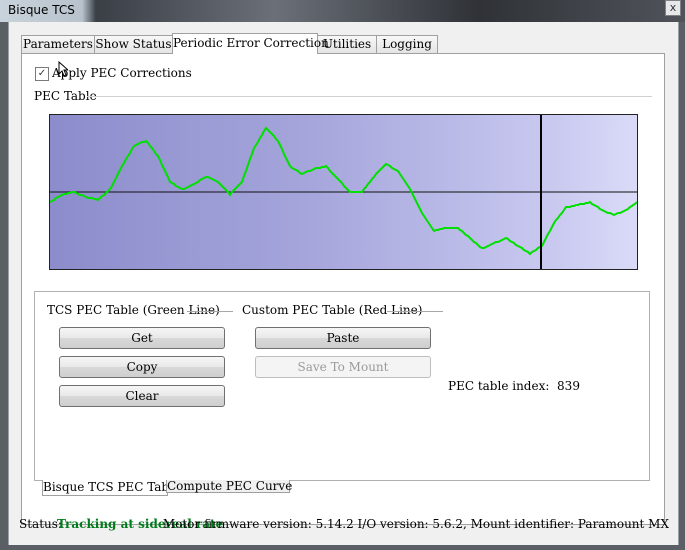  I want to click on apply-pec-label: Apply PEC Corrections, so click(122, 73).